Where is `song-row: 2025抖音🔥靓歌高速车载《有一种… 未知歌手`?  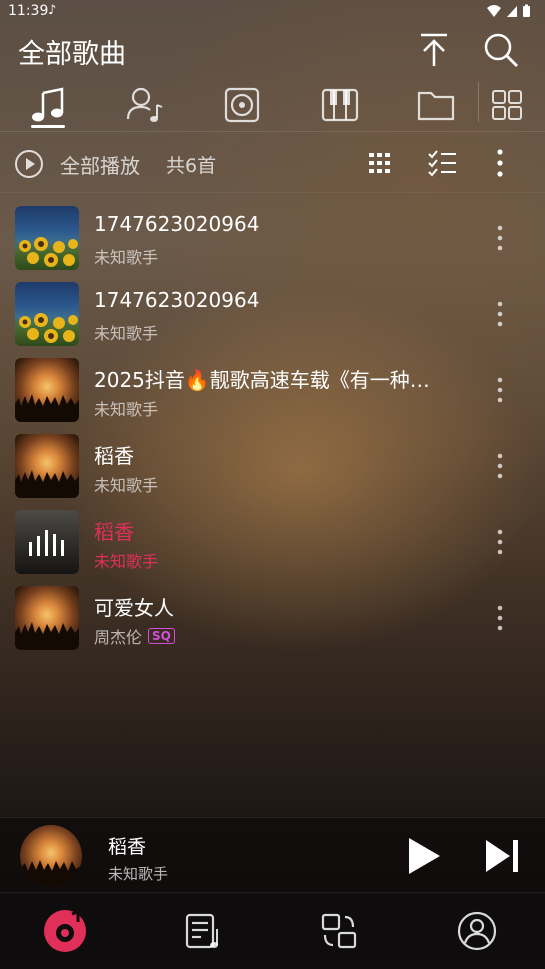
song-row: 2025抖音🔥靓歌高速车载《有一种… 未知歌手 is located at coordinates (272, 390).